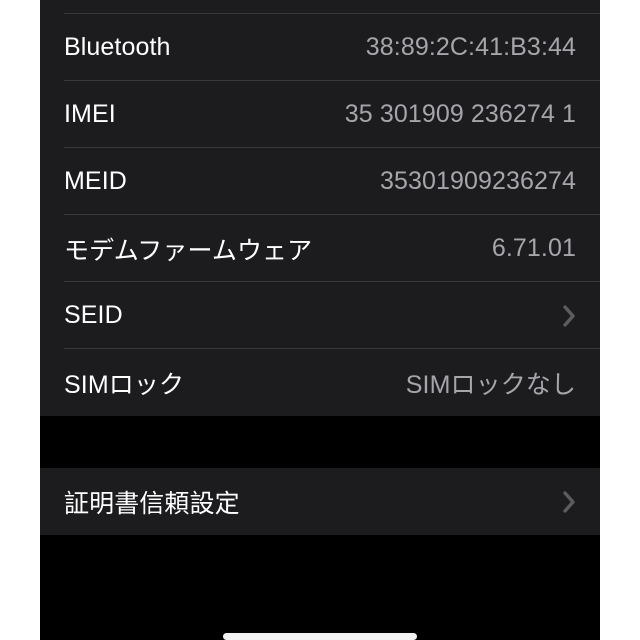 The height and width of the screenshot is (640, 640). I want to click on home-indicator-area, so click(320, 623).